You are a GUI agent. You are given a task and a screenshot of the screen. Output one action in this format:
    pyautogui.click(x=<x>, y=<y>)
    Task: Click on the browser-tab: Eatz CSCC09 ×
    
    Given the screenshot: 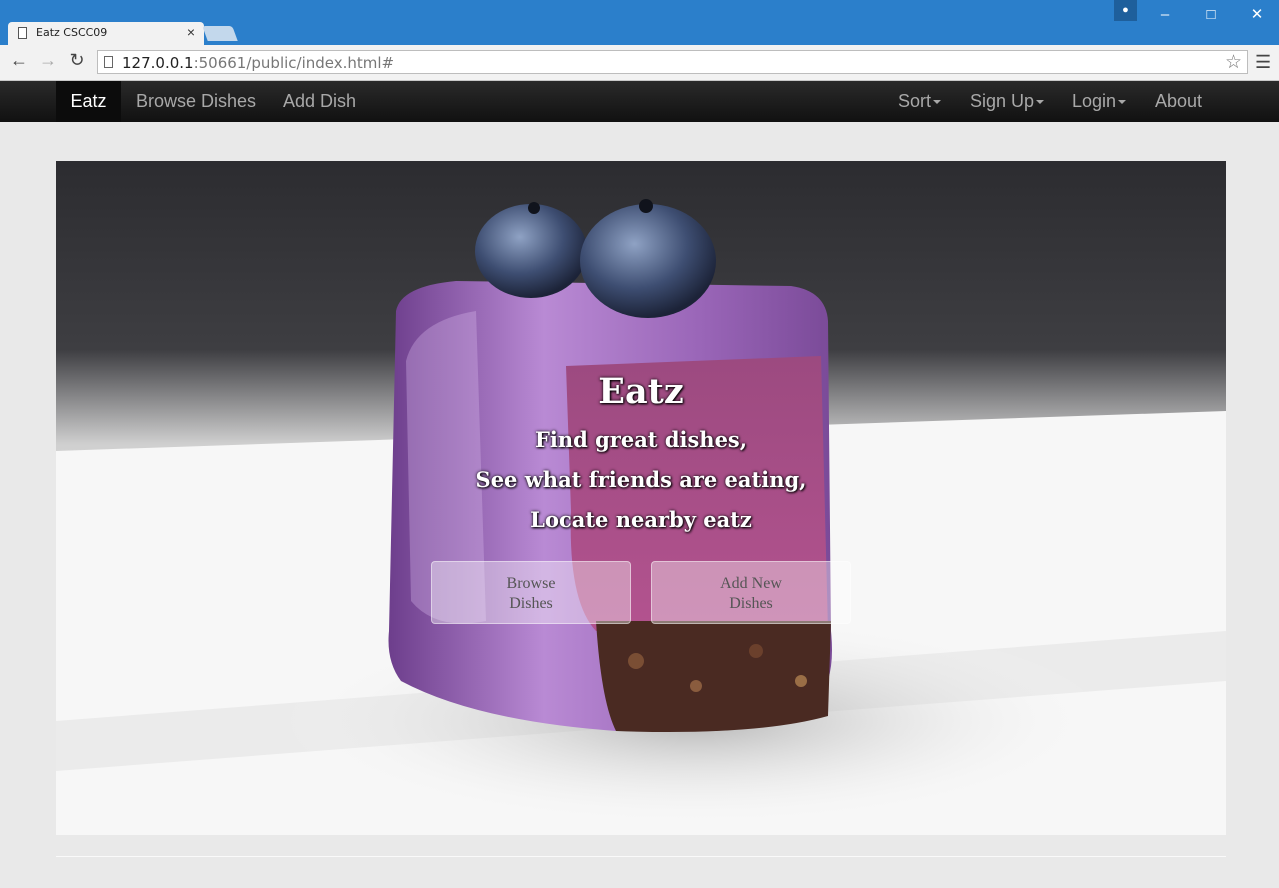 What is the action you would take?
    pyautogui.click(x=106, y=33)
    